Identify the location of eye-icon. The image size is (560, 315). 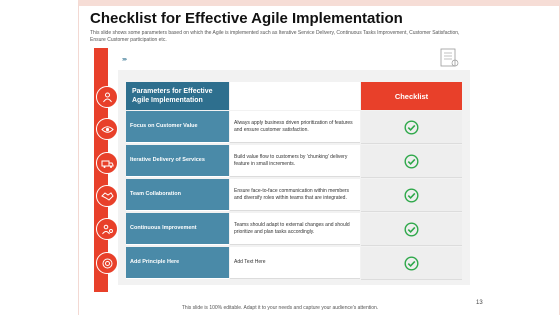
(107, 129).